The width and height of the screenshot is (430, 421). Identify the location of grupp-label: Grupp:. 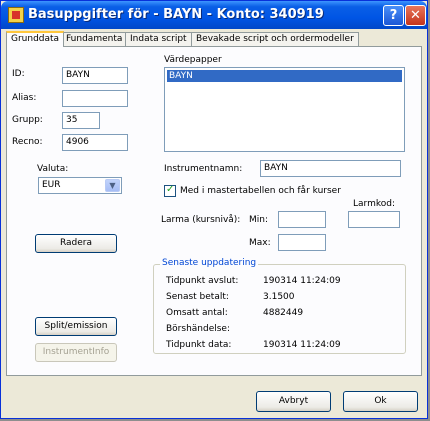
(27, 120).